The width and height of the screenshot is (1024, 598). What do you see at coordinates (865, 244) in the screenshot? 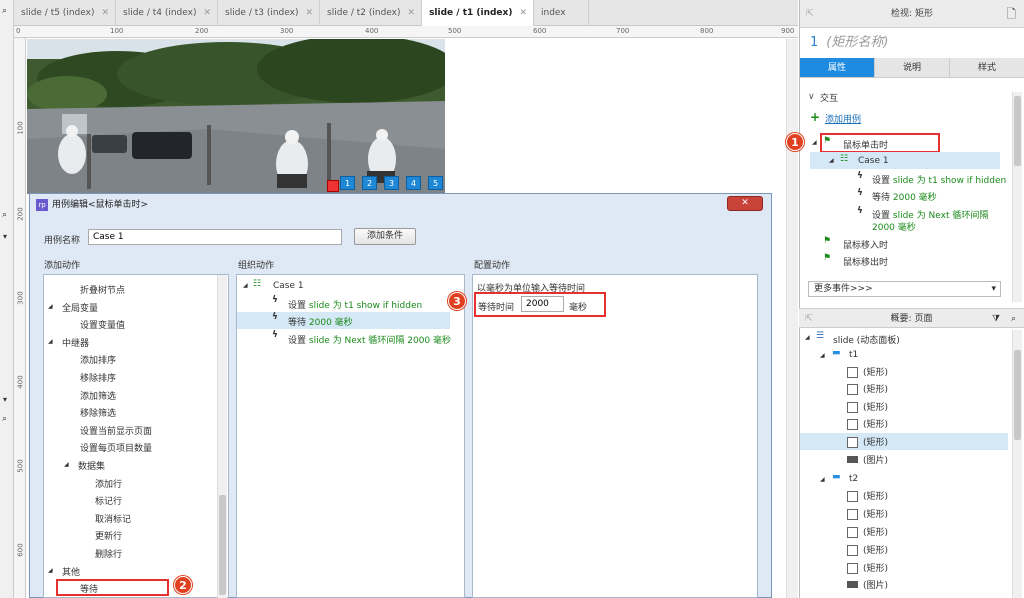
I see `event-mouse-enter: 鼠标移入时` at bounding box center [865, 244].